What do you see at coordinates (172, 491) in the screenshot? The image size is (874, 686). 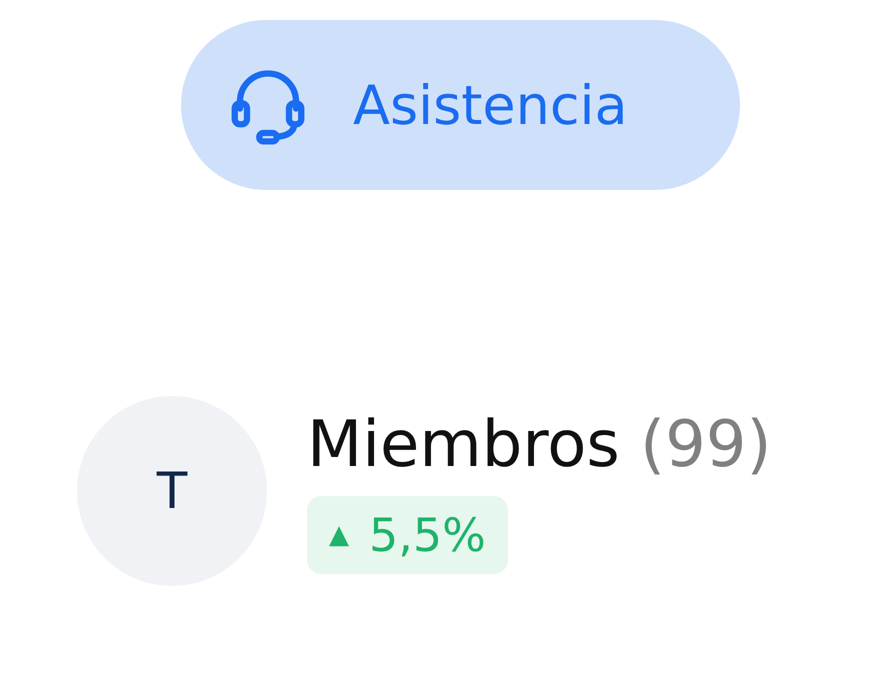 I see `avatar: T` at bounding box center [172, 491].